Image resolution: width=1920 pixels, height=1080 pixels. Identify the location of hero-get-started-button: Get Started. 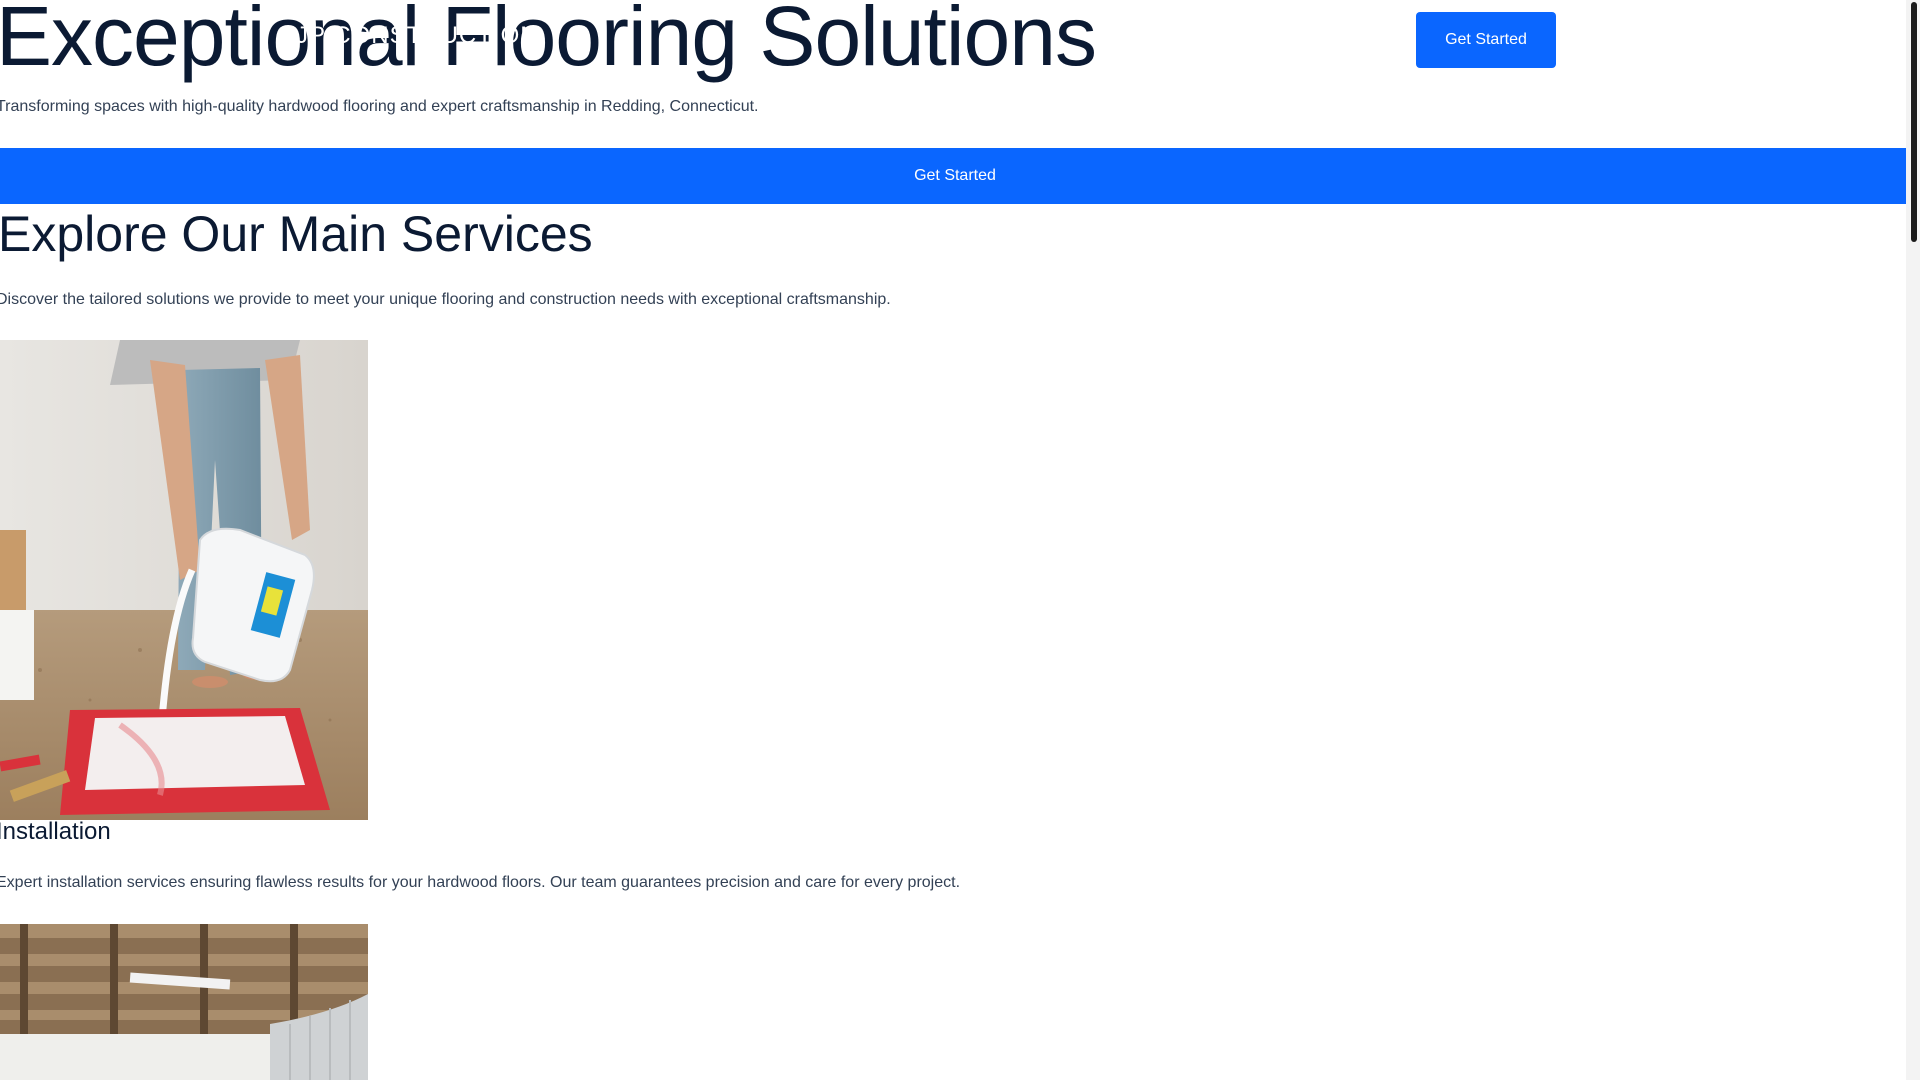
(955, 176).